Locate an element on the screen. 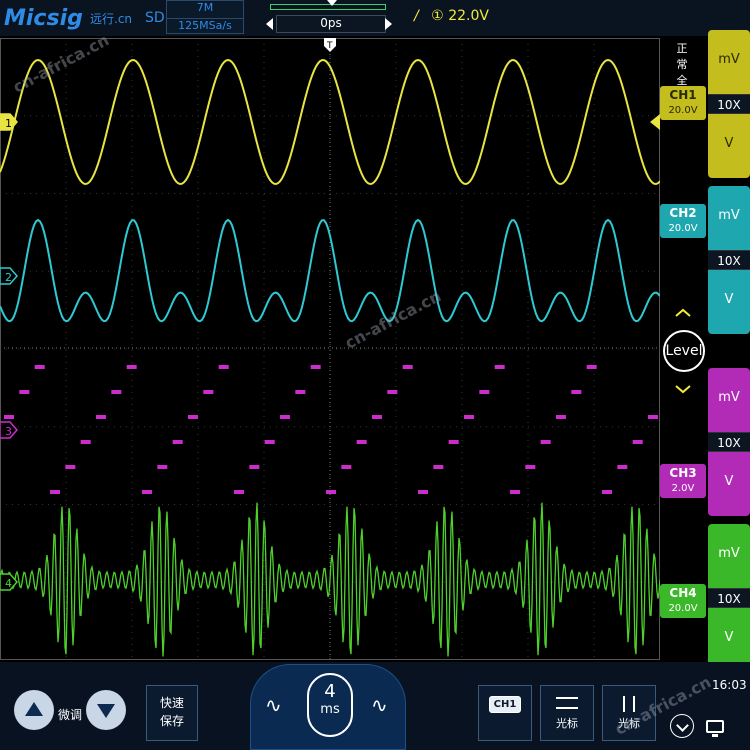 This screenshot has height=750, width=750. gain-panel-ch1: mV 10X V is located at coordinates (729, 104).